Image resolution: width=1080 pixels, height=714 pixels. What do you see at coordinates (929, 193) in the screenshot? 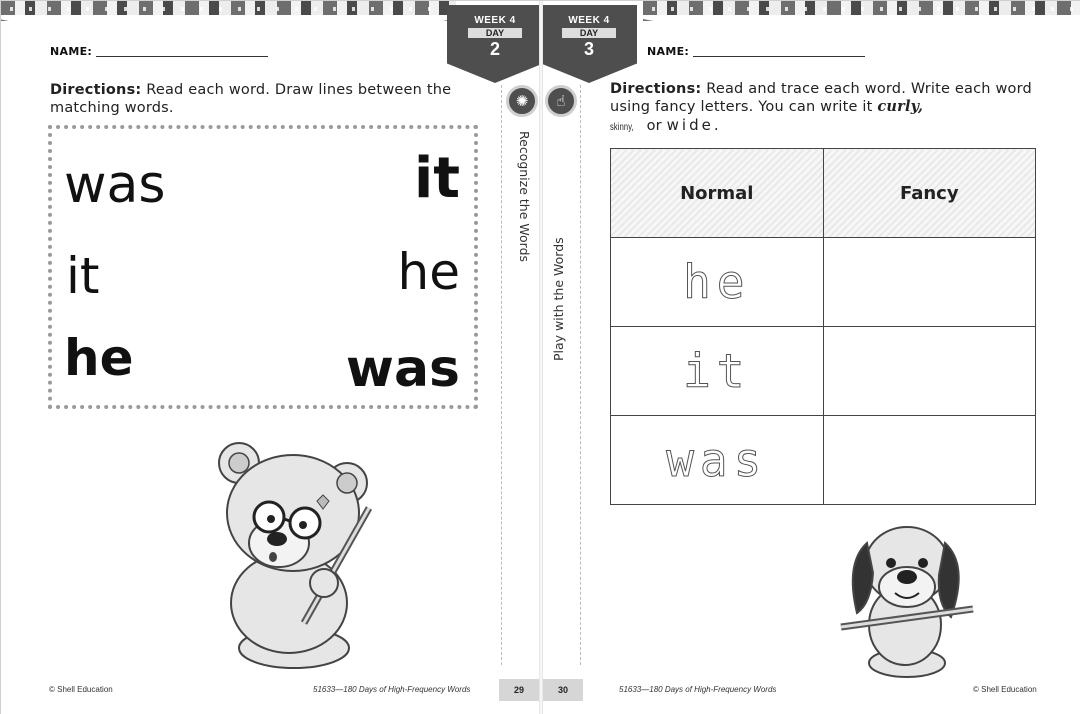
I see `header-fancy: Fancy` at bounding box center [929, 193].